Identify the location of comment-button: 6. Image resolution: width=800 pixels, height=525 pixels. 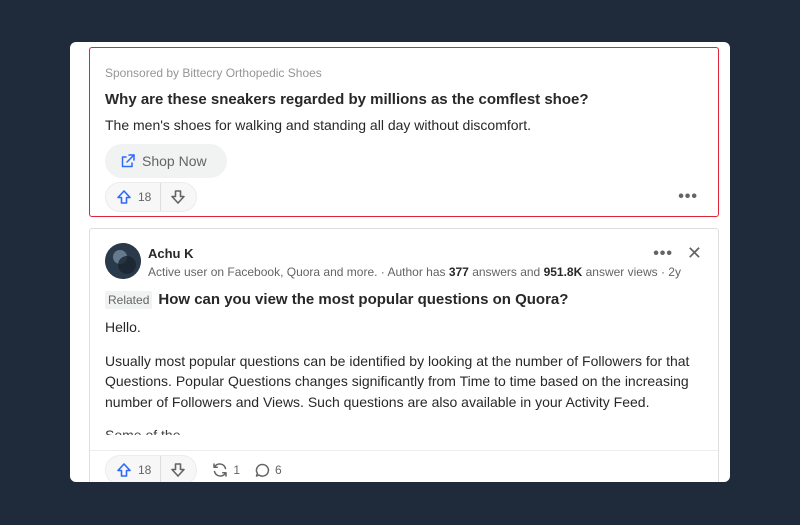
(268, 470).